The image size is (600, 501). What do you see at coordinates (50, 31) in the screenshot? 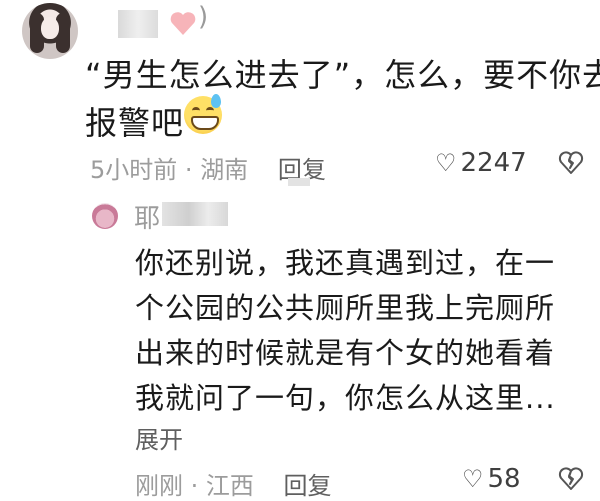
I see `commenter-avatar` at bounding box center [50, 31].